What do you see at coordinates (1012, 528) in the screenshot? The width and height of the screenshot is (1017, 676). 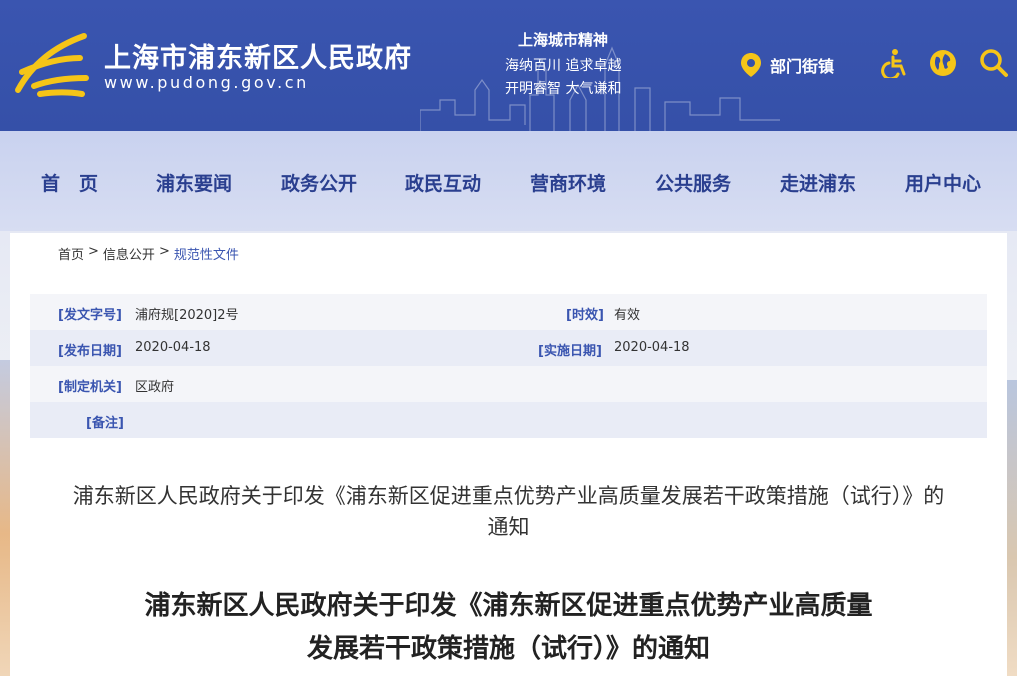 I see `background-decoration-right` at bounding box center [1012, 528].